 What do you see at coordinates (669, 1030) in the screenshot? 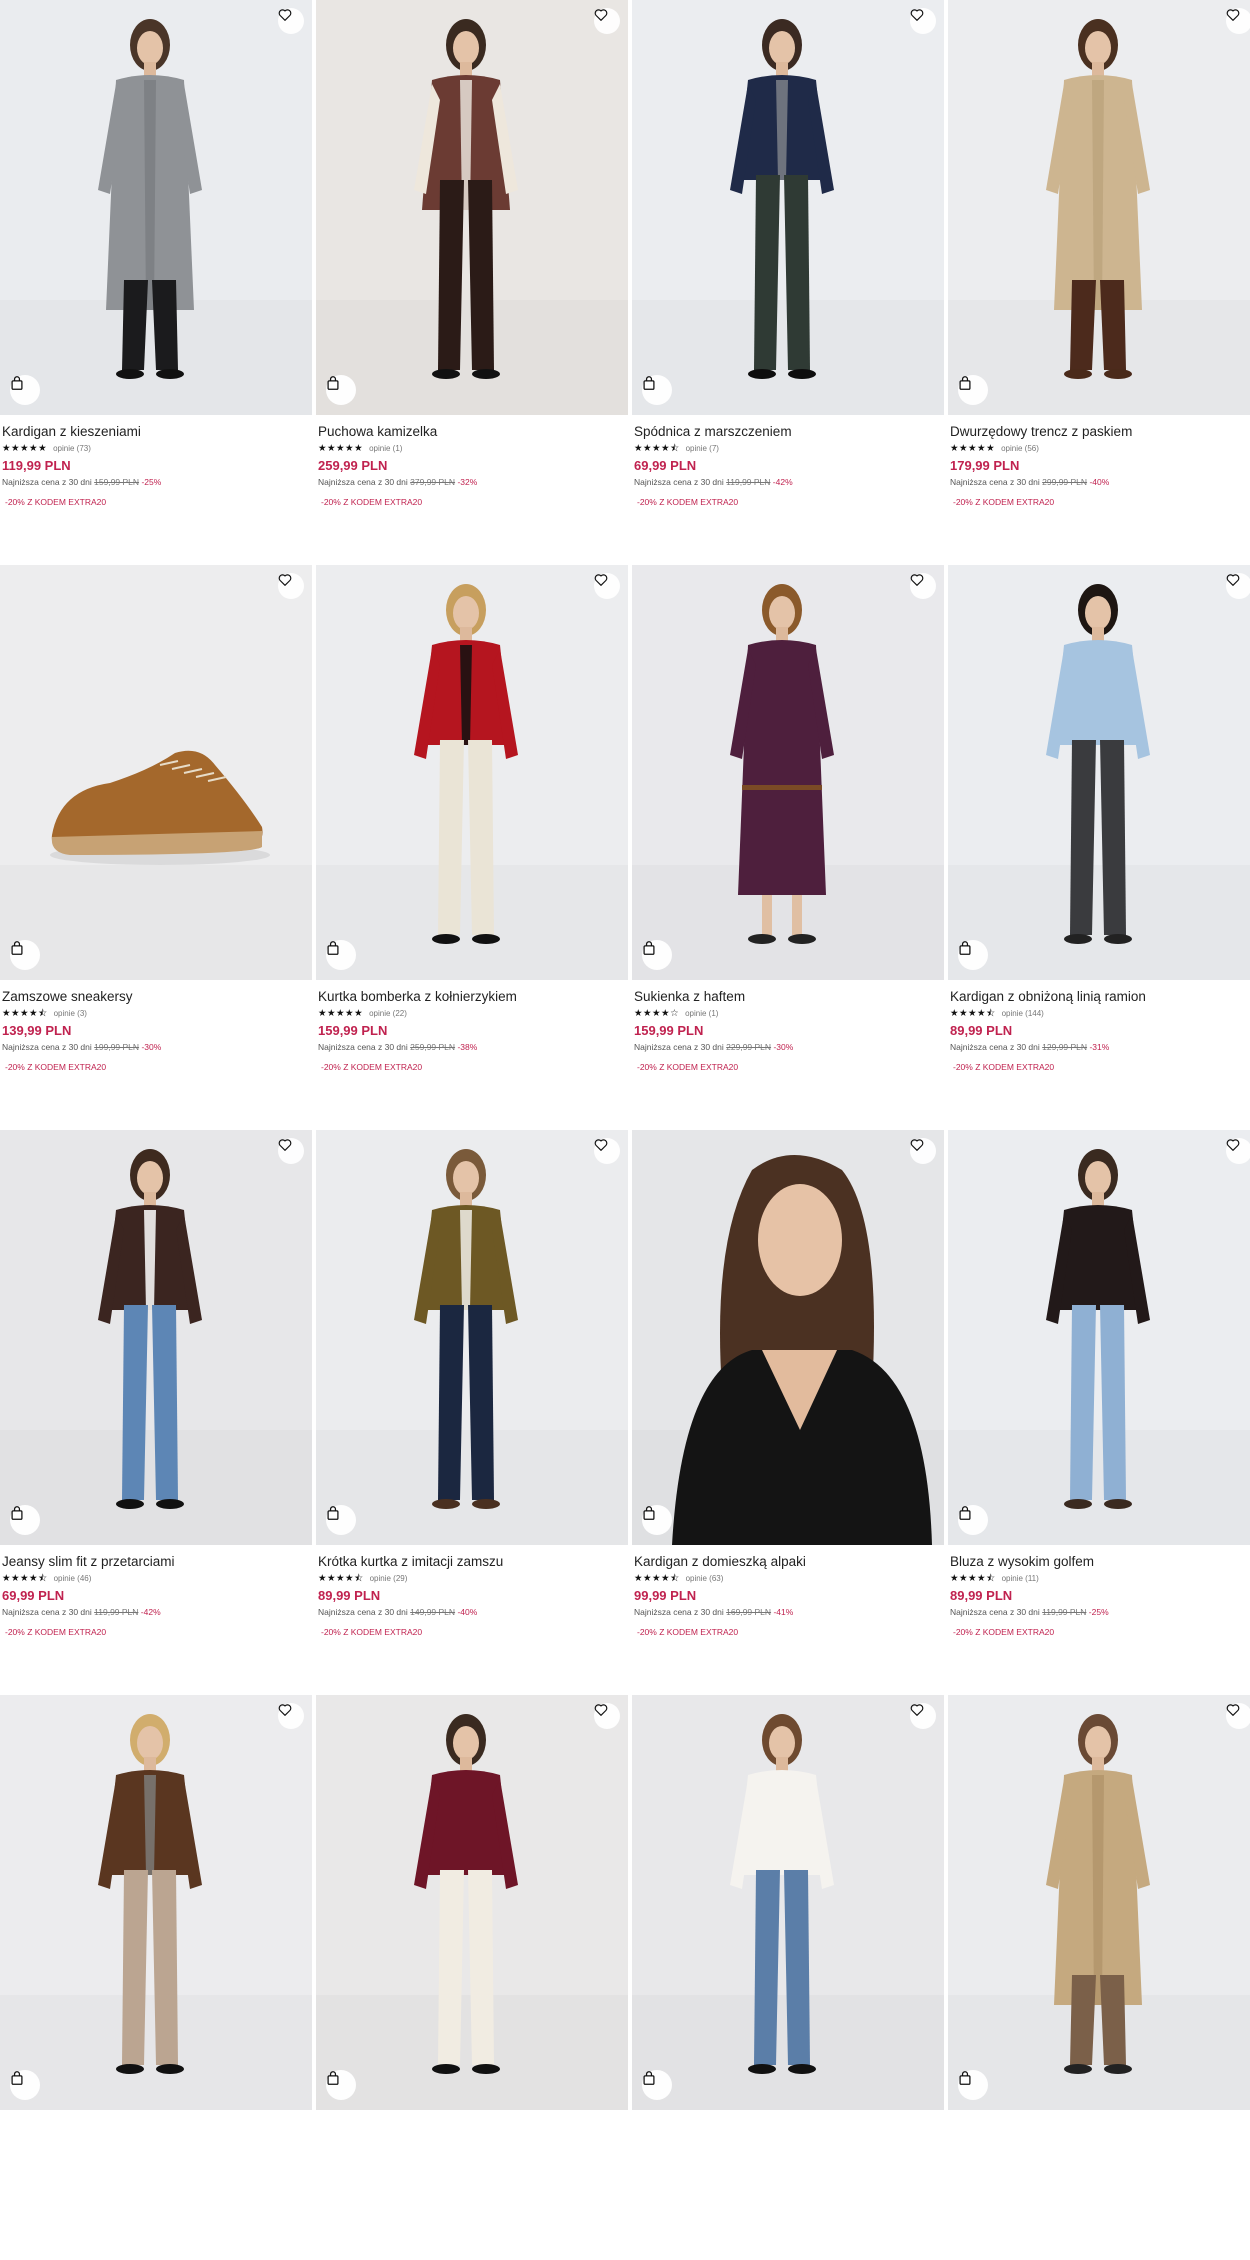
I see `product-price: 159,99 PLN` at bounding box center [669, 1030].